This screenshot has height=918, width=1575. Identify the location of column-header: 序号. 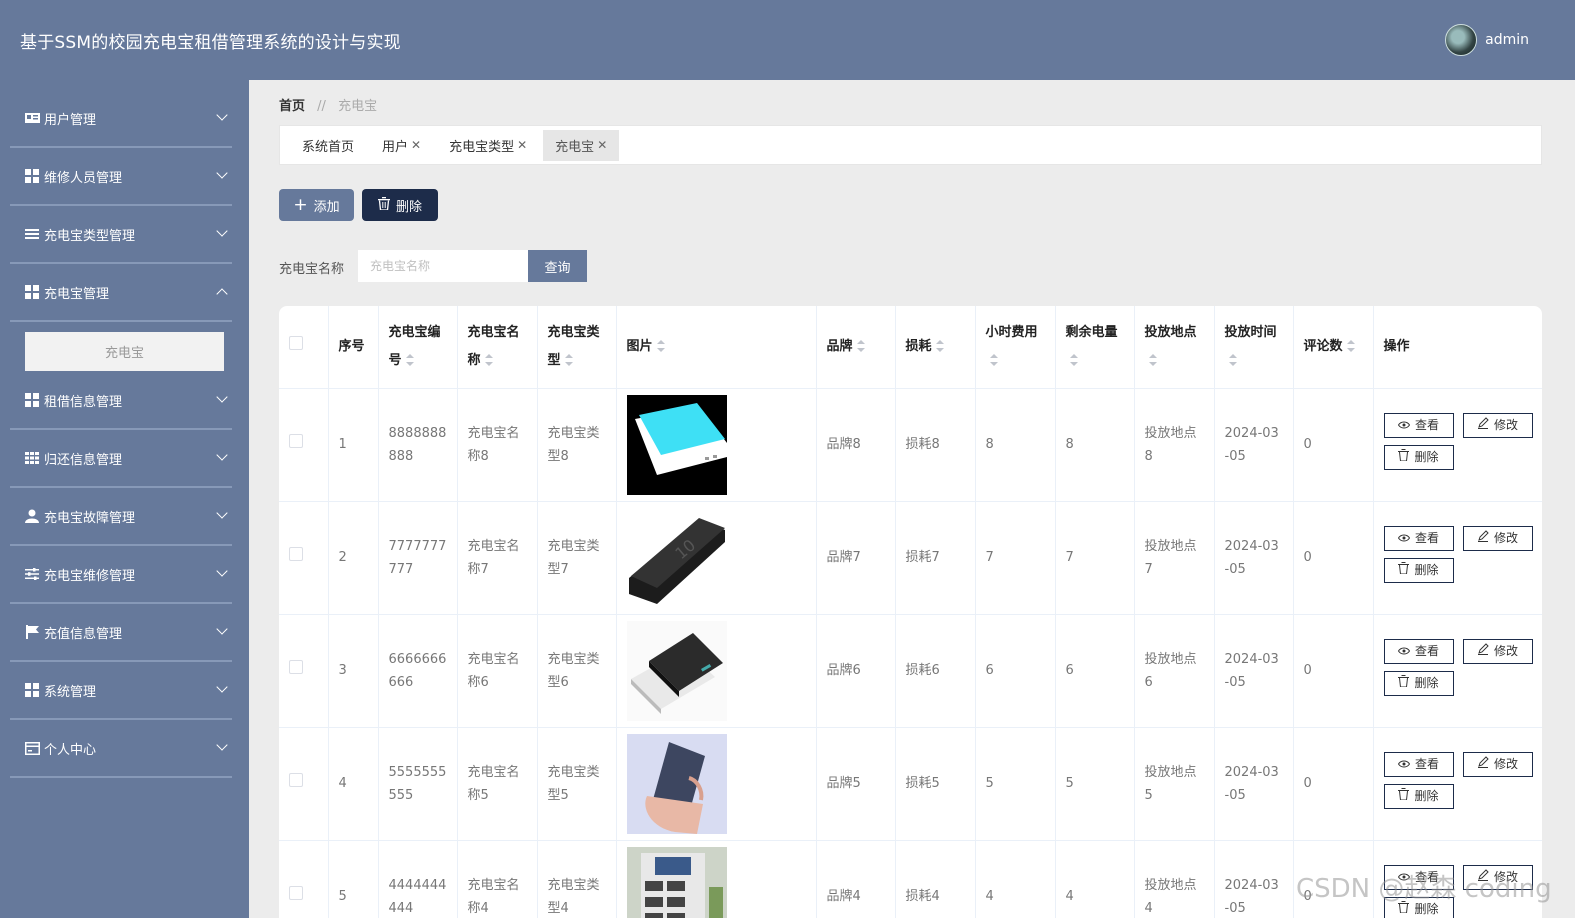
(353, 347).